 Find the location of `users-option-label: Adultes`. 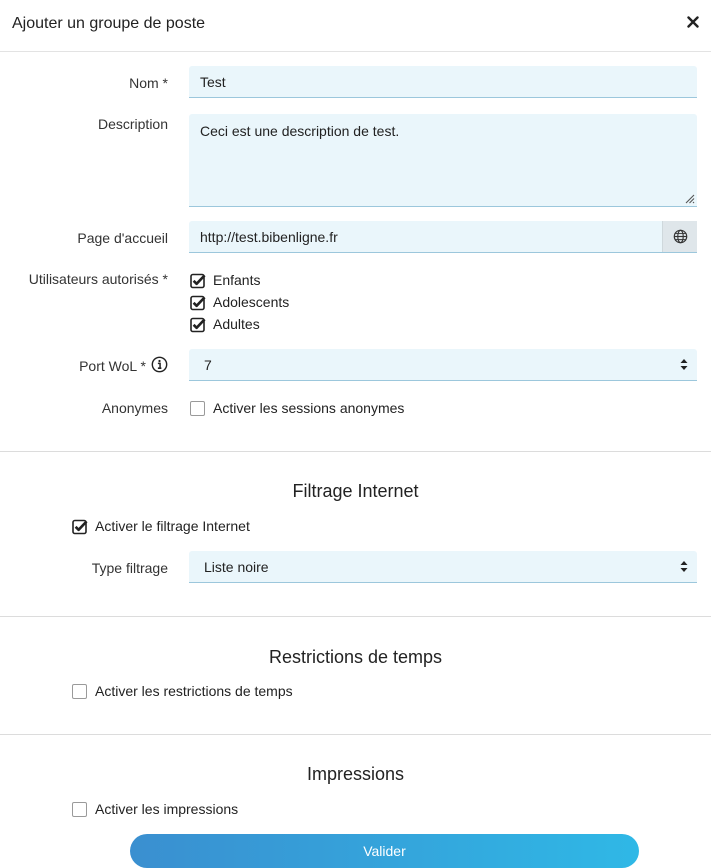

users-option-label: Adultes is located at coordinates (236, 324).